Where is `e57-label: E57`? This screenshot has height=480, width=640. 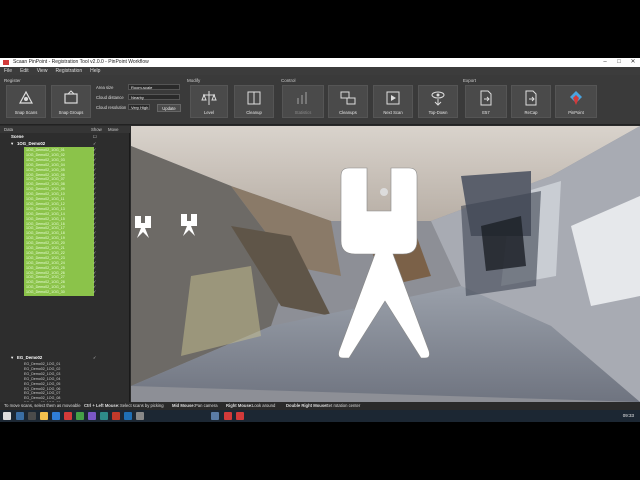 e57-label: E57 is located at coordinates (486, 112).